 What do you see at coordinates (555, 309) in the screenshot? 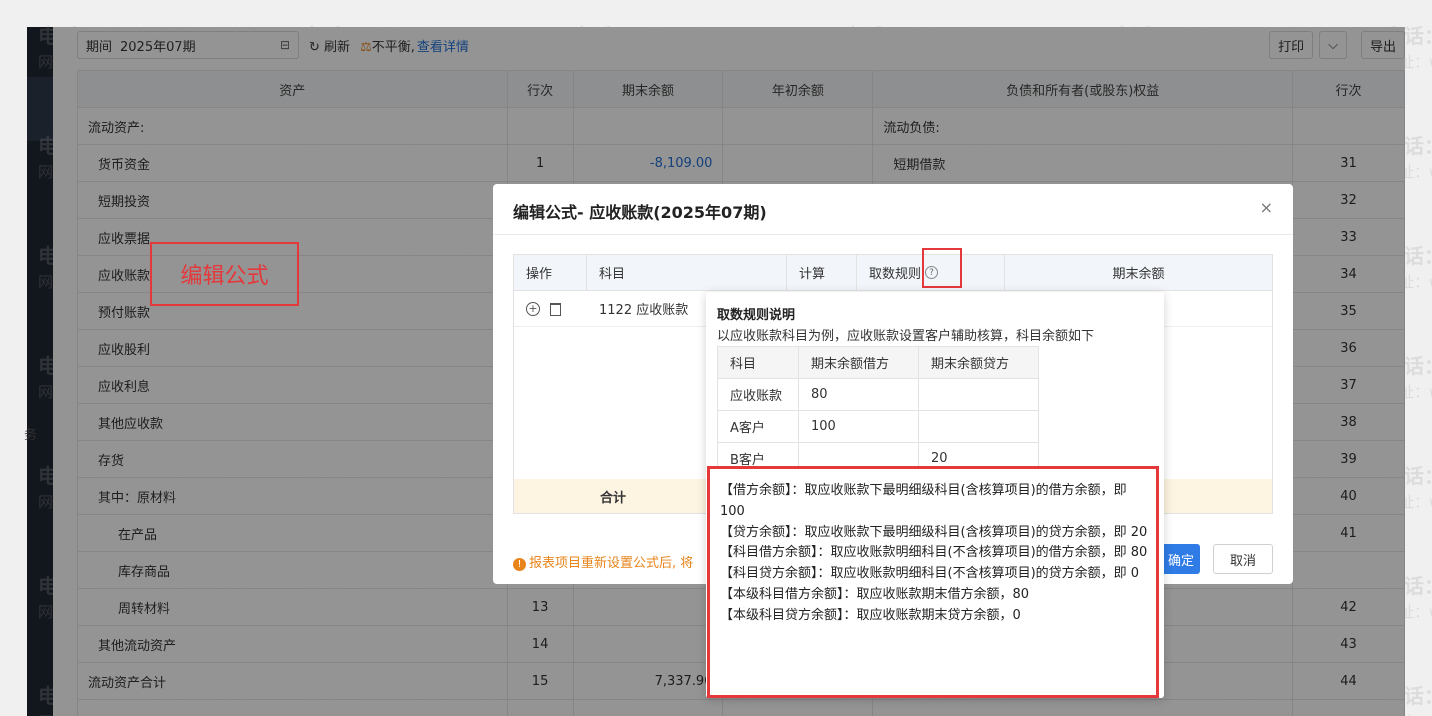
I see `trash-icon` at bounding box center [555, 309].